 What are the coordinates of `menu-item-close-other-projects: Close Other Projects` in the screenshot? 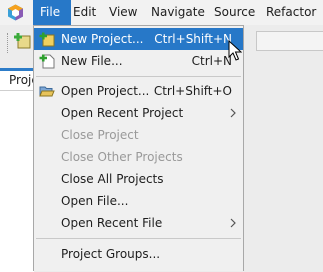 It's located at (138, 157).